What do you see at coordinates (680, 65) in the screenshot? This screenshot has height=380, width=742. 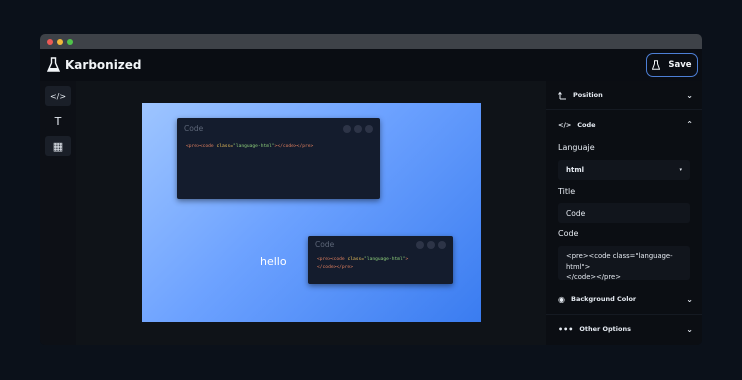 I see `save-label: Save` at bounding box center [680, 65].